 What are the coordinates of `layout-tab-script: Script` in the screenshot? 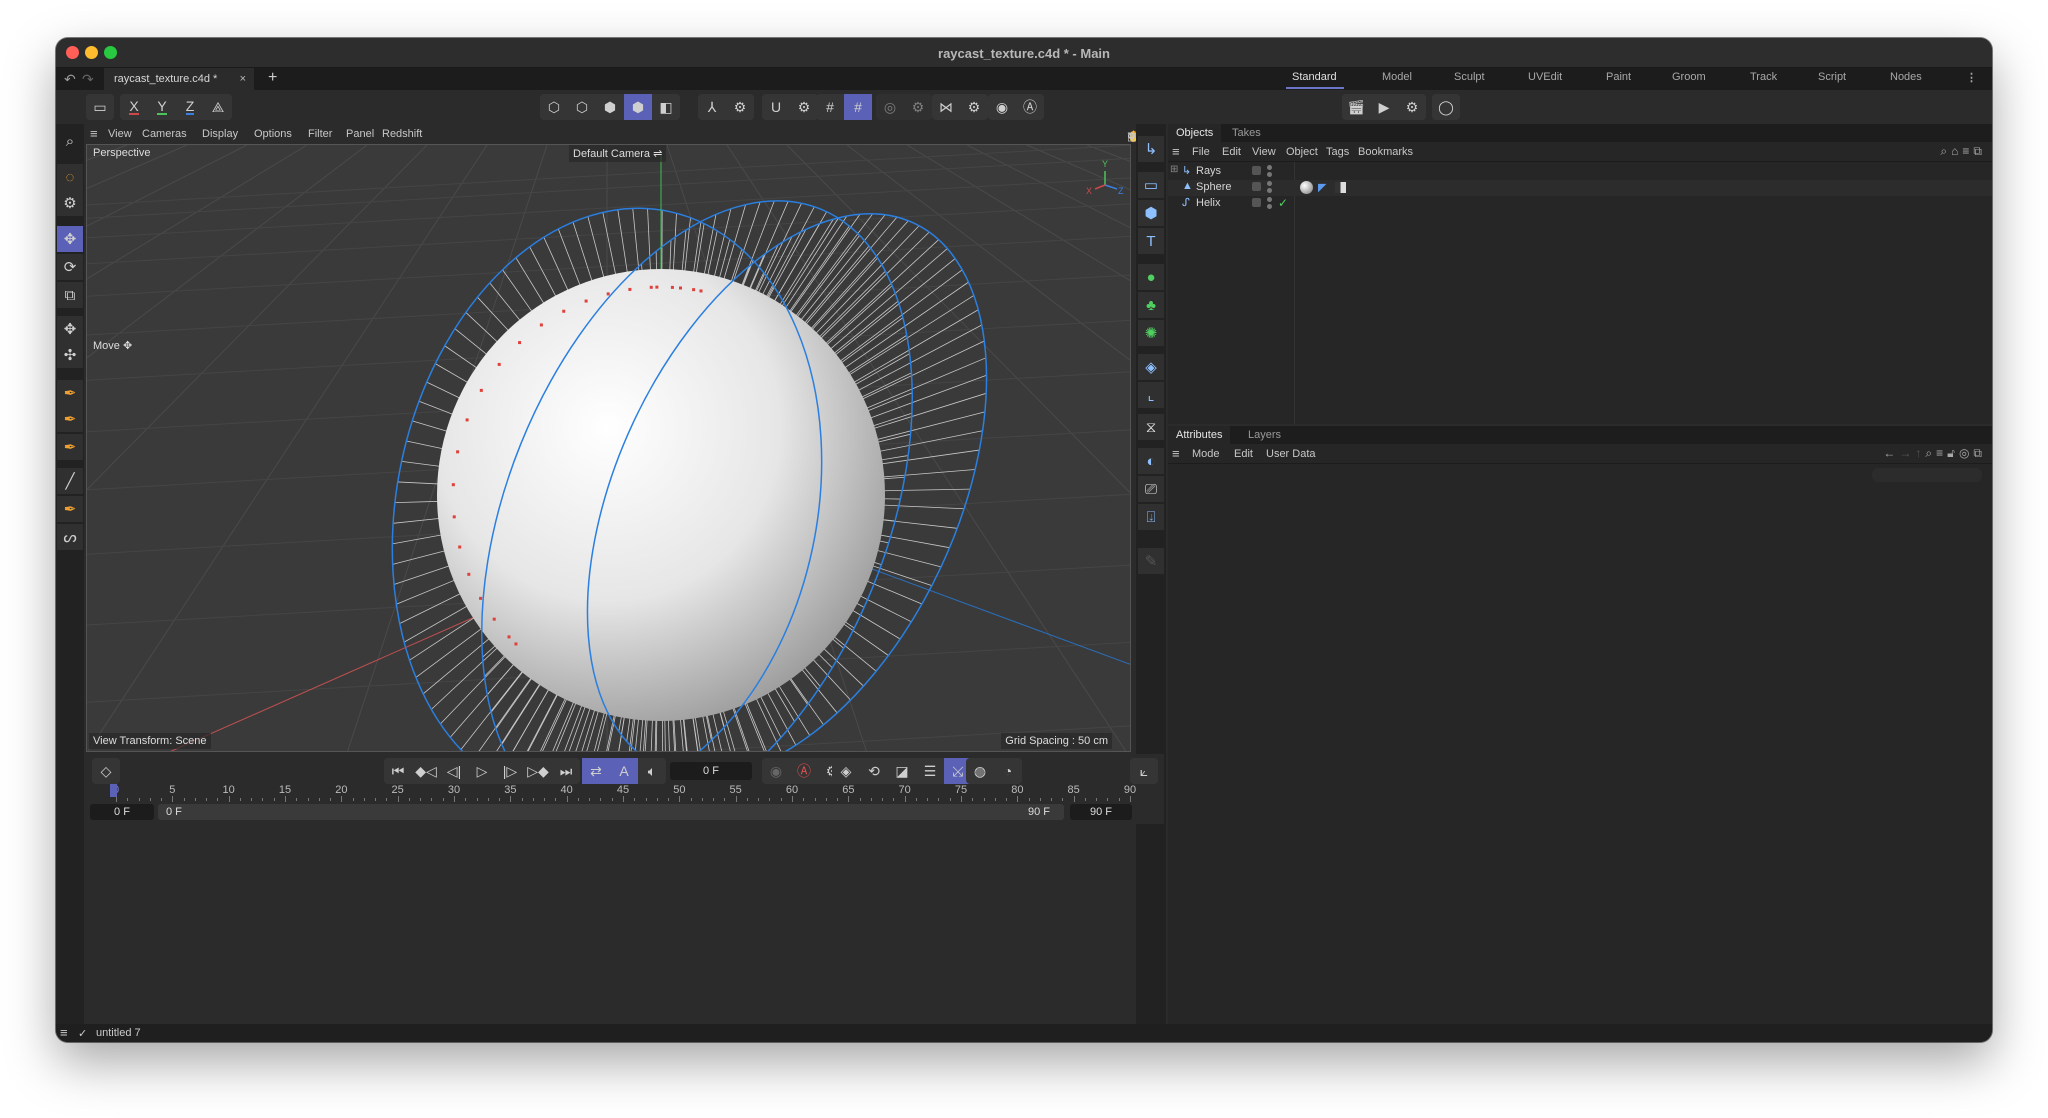 It's located at (1832, 77).